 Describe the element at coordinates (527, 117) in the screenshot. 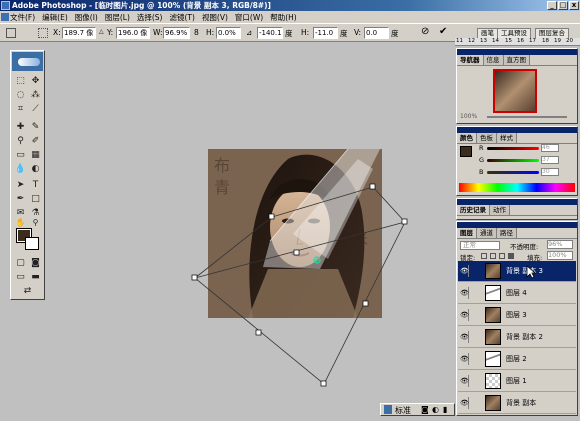

I see `zoom-slider` at that location.